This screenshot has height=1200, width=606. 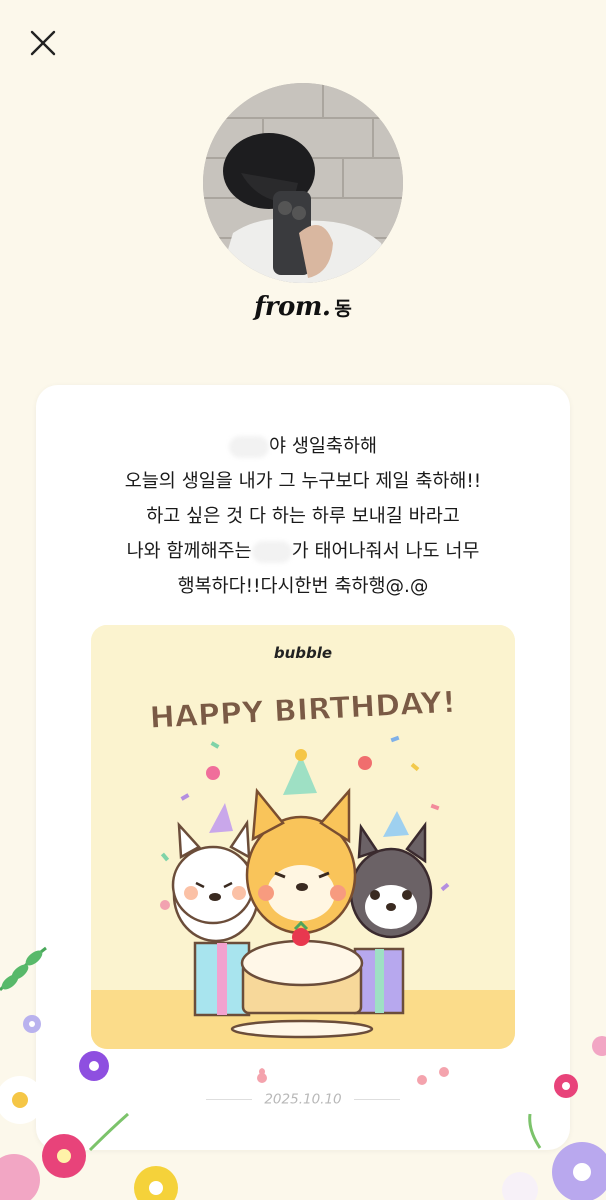 I want to click on avatar-photo, so click(x=303, y=183).